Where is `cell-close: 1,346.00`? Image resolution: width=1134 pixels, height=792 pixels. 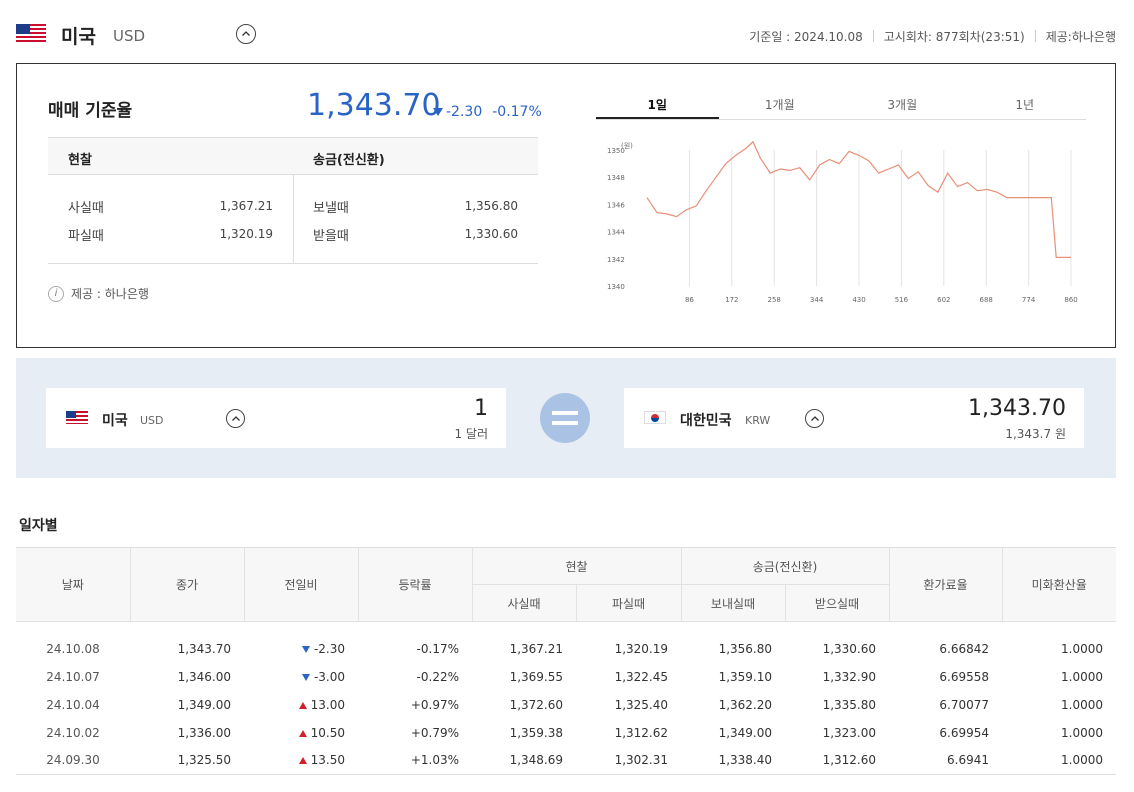 cell-close: 1,346.00 is located at coordinates (204, 676).